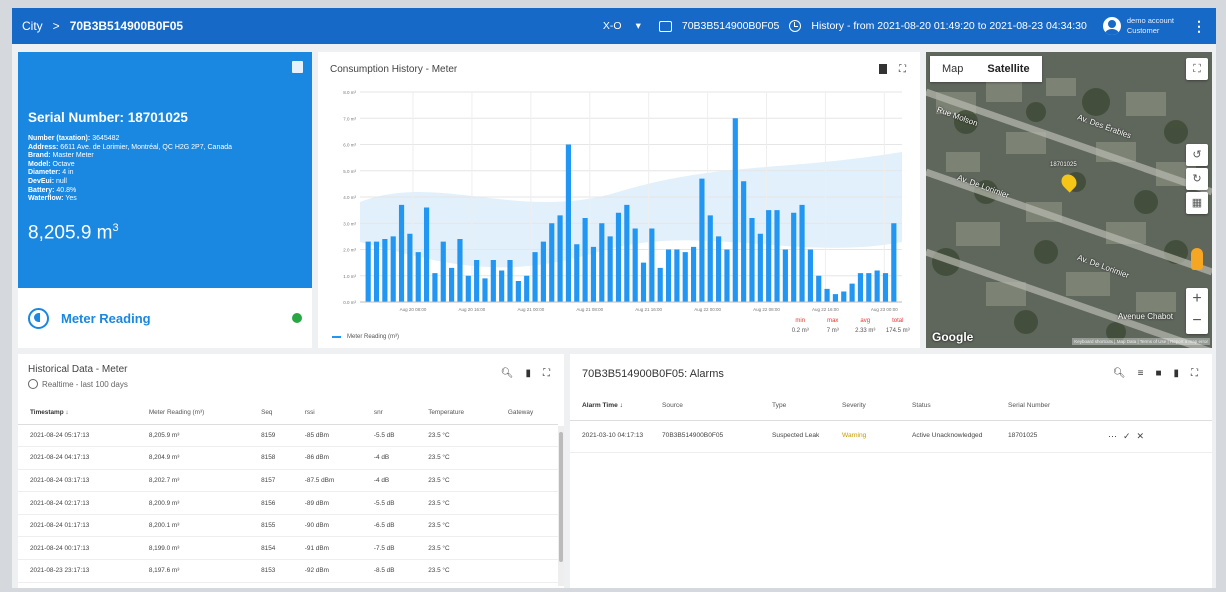  What do you see at coordinates (77, 436) in the screenshot?
I see `table-cell: 2021-08-24 05:17:13` at bounding box center [77, 436].